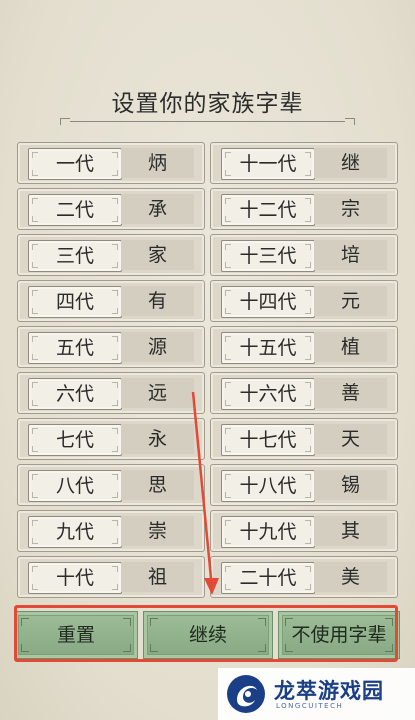 This screenshot has width=415, height=720. Describe the element at coordinates (205, 493) in the screenshot. I see `annotation-arrow-icon` at that location.